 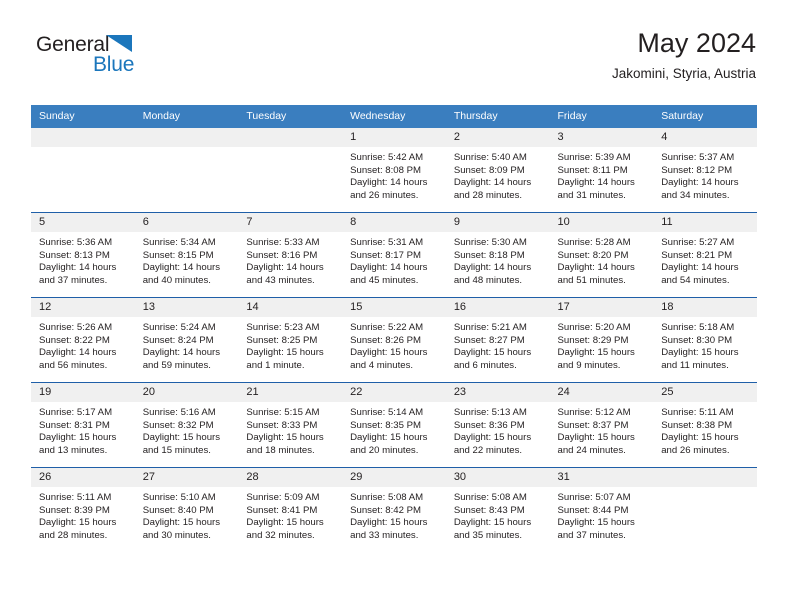 What do you see at coordinates (384, 535) in the screenshot?
I see `daylight-text-line2: and 33 minutes.` at bounding box center [384, 535].